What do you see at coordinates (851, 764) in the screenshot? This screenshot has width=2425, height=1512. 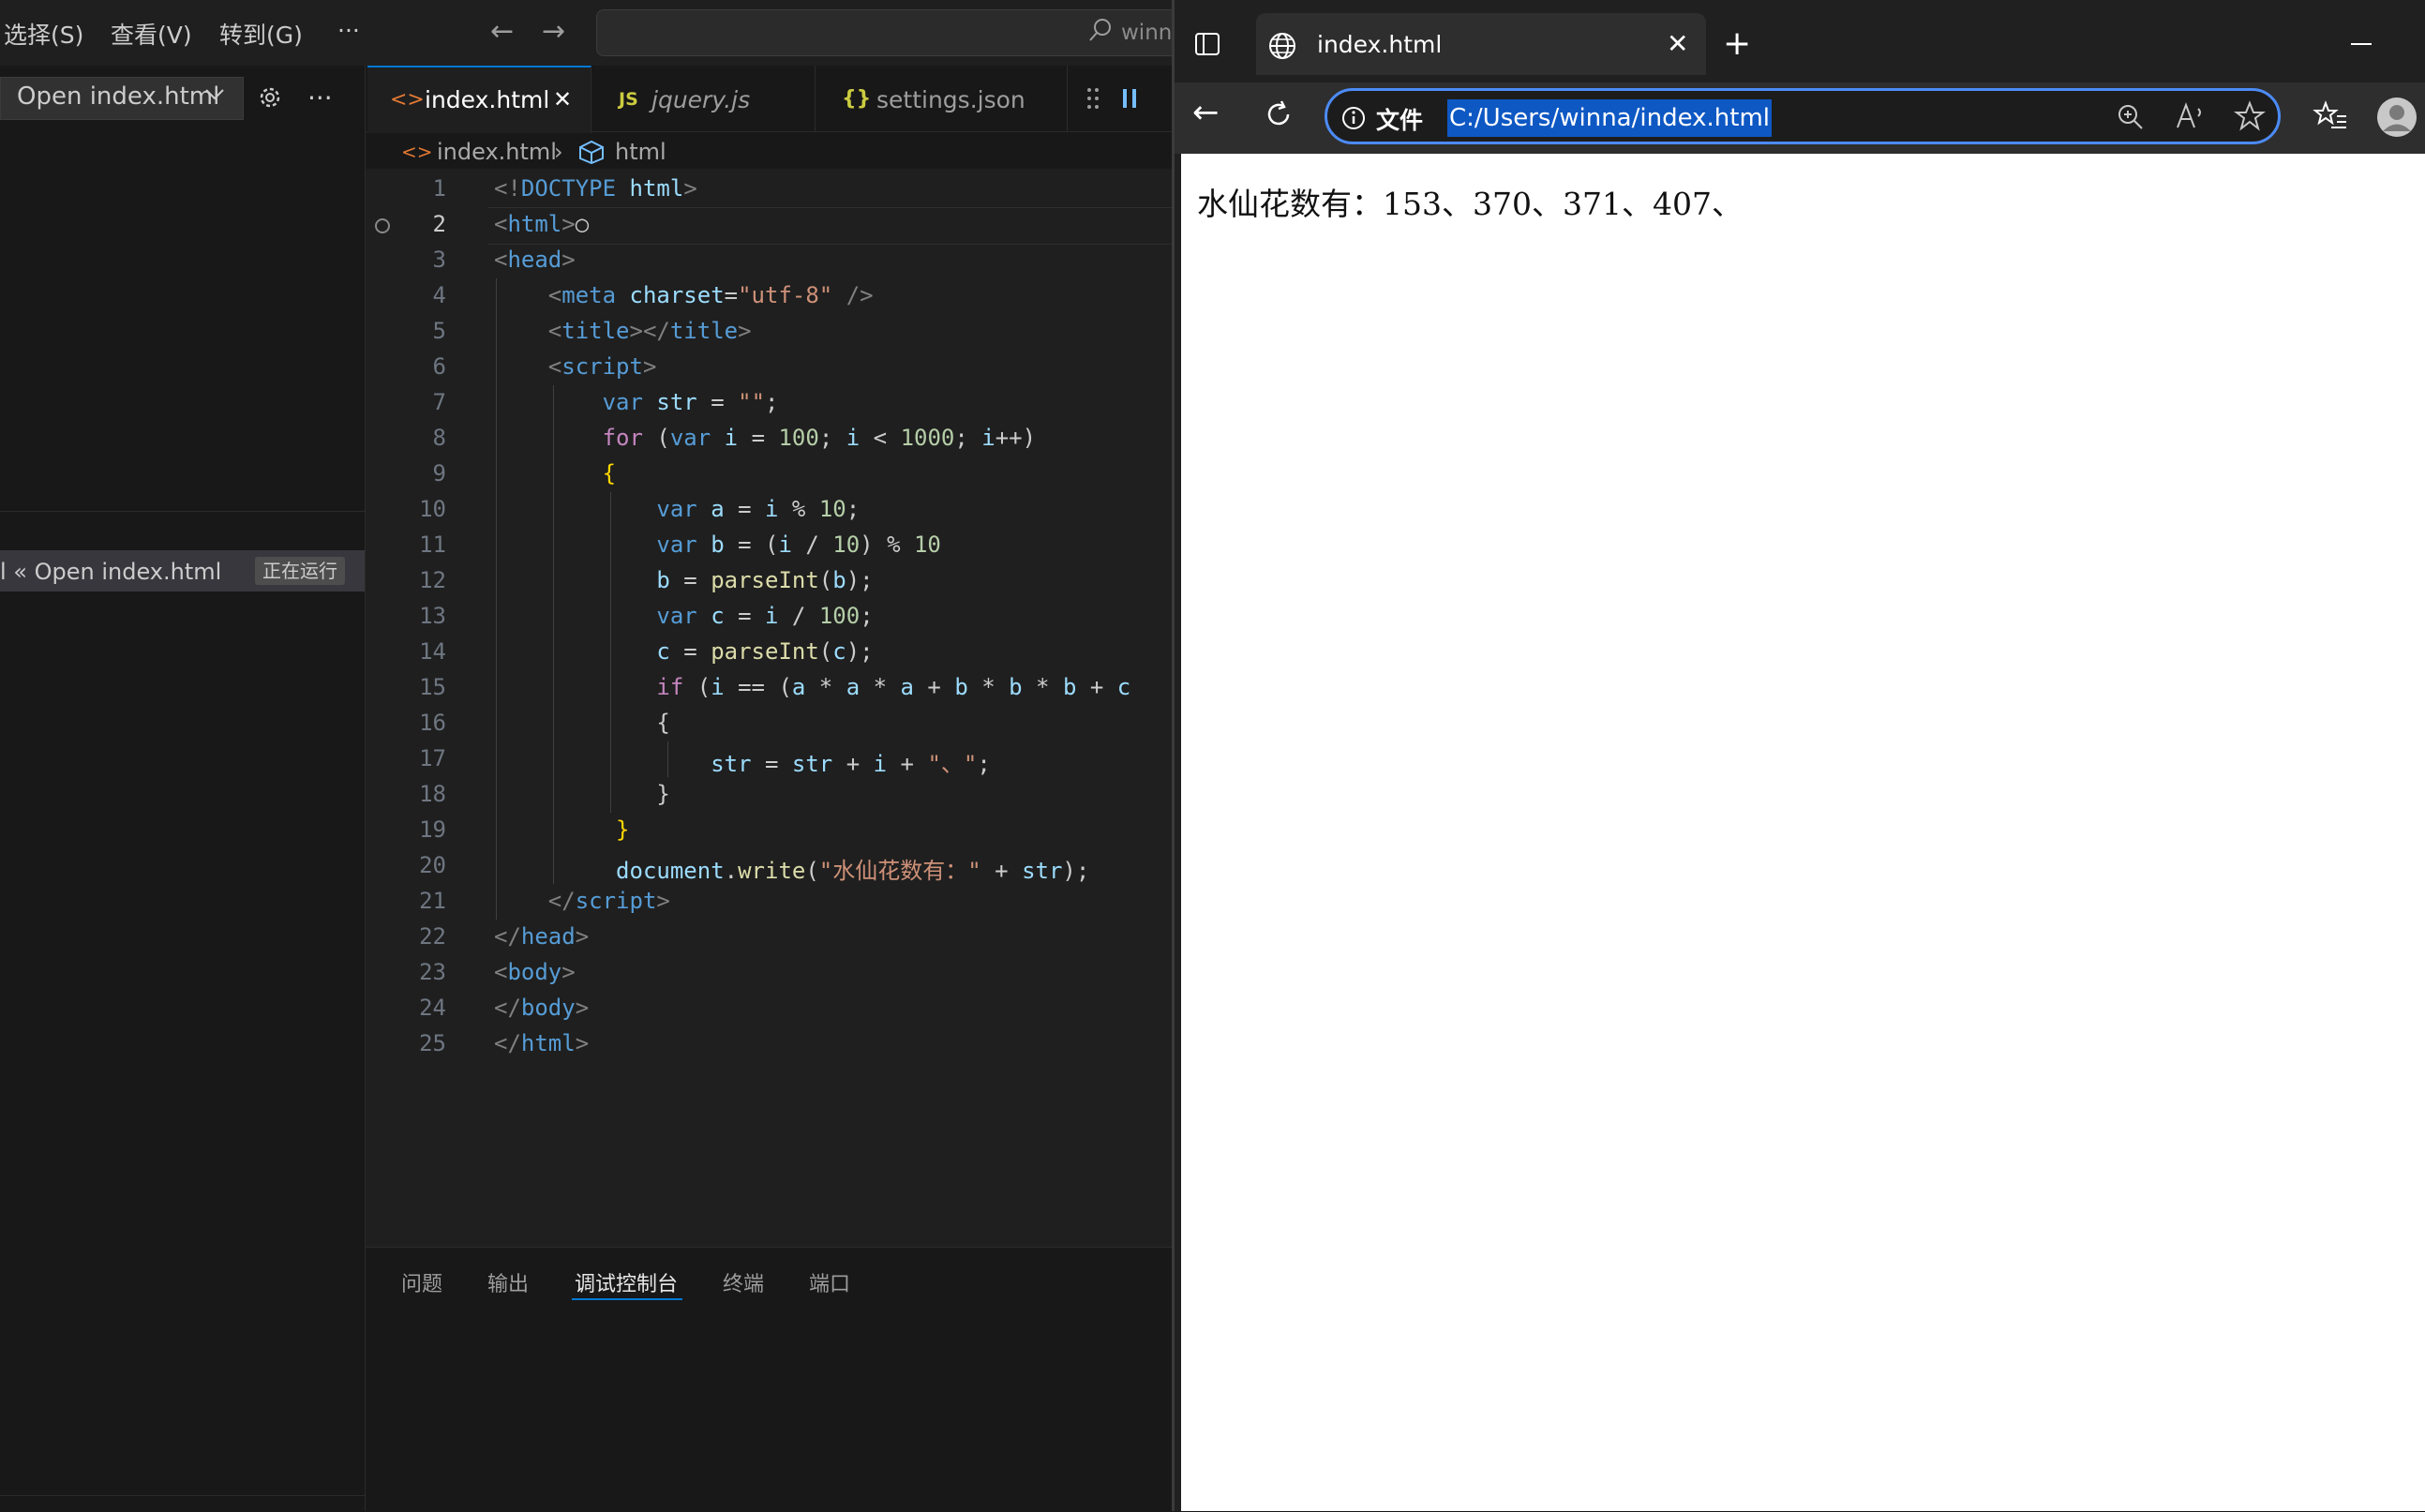 I see `code-line: str = str + i + "、";` at bounding box center [851, 764].